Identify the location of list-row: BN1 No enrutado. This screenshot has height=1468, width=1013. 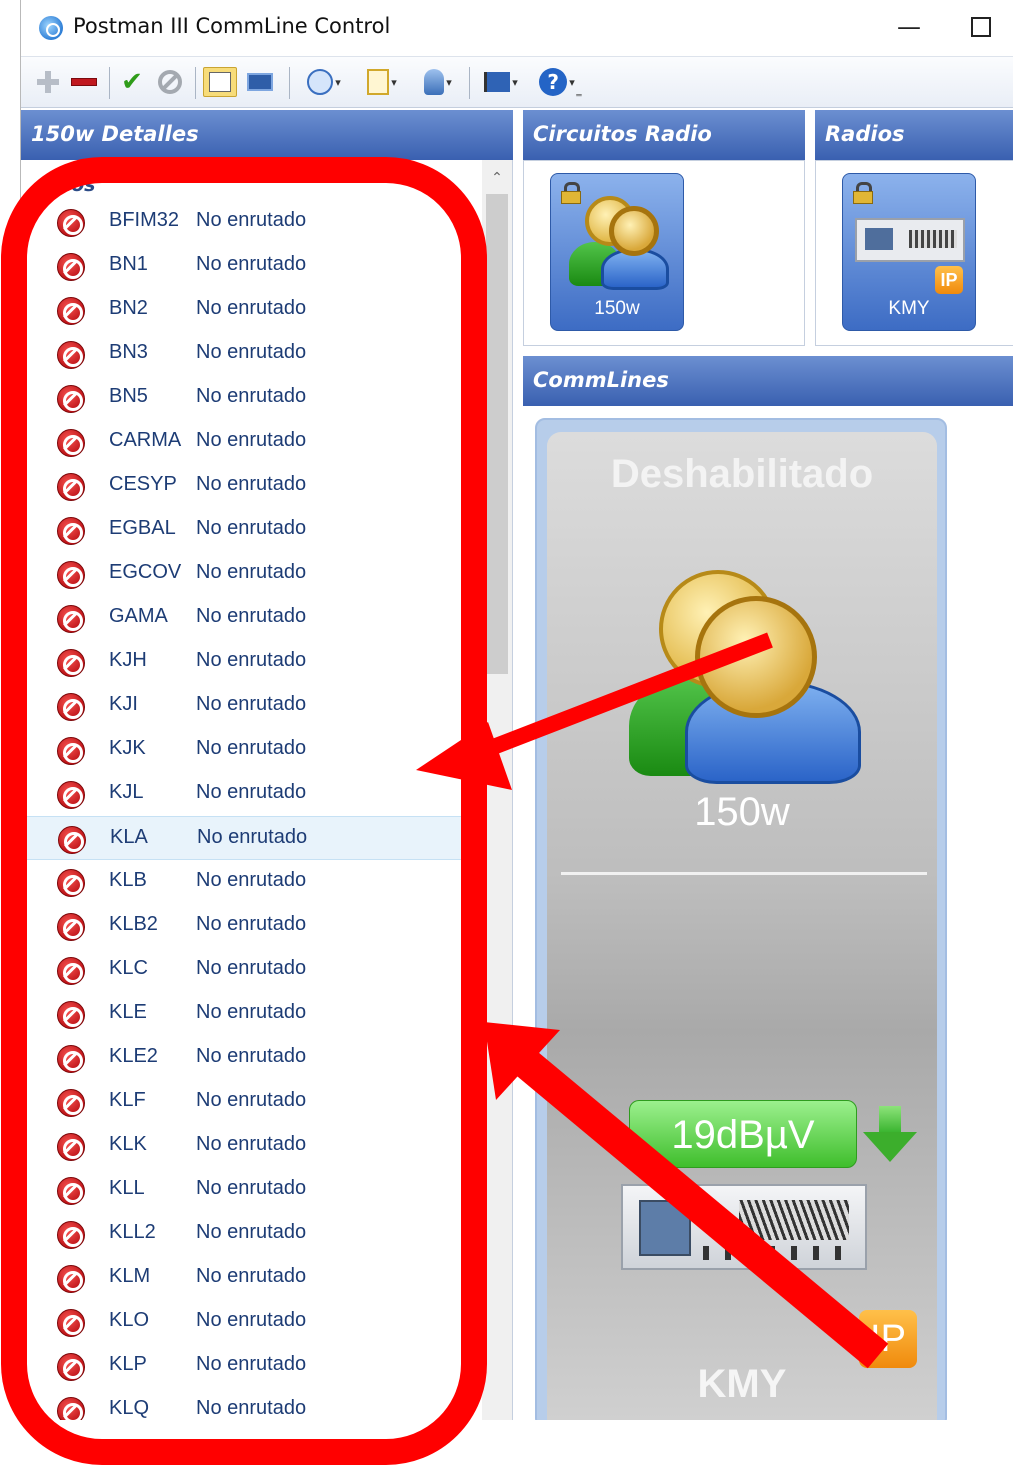
(252, 266).